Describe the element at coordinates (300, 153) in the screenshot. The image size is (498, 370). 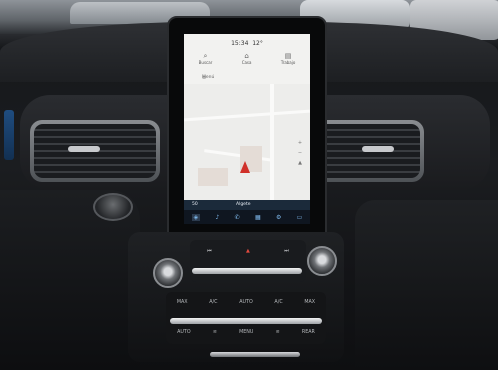
I see `map-zoom-control: + − ▲` at that location.